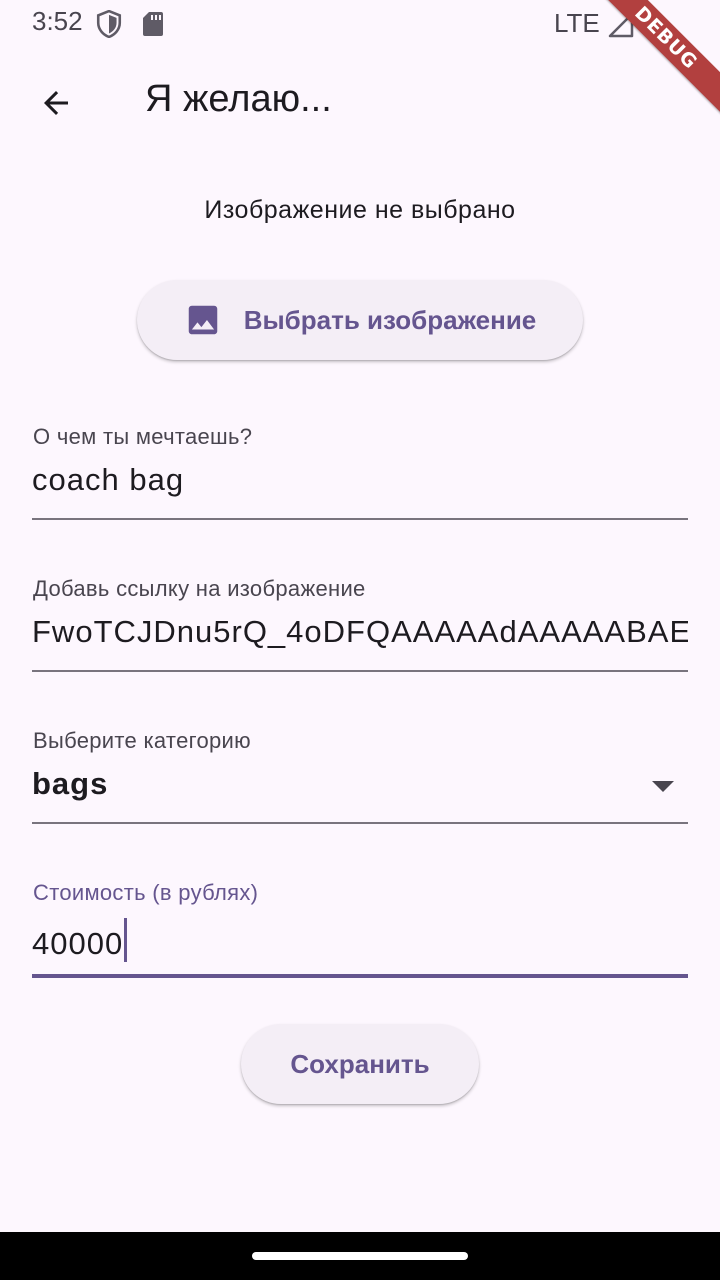 This screenshot has height=1280, width=720. What do you see at coordinates (360, 976) in the screenshot?
I see `price-field-underline` at bounding box center [360, 976].